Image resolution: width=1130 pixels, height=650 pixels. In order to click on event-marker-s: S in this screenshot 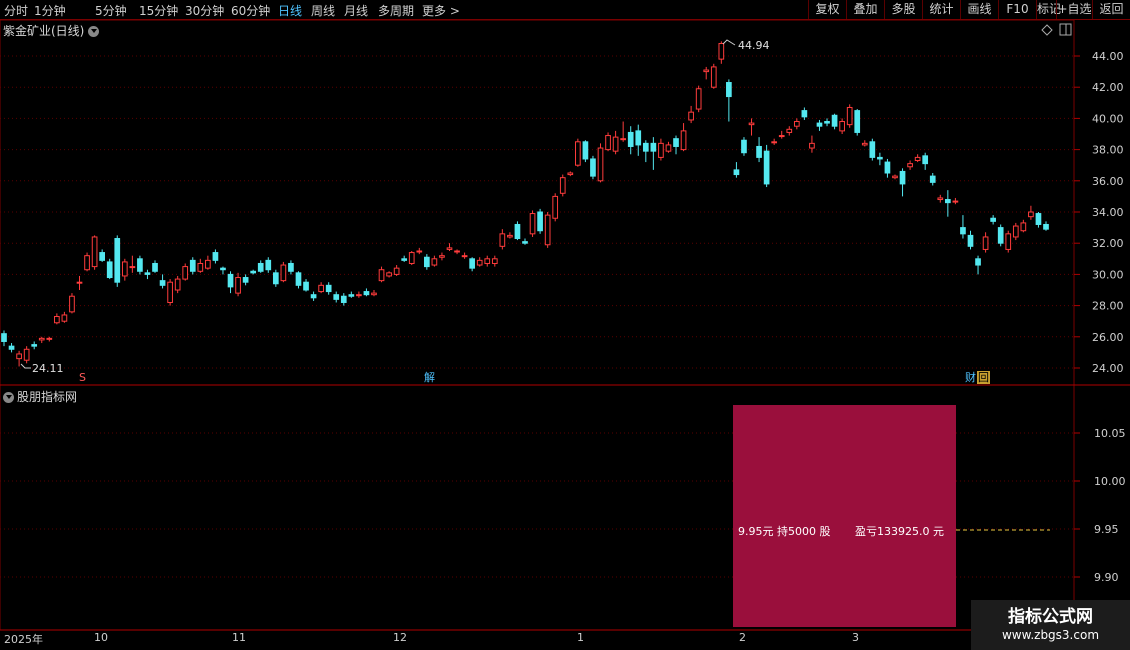, I will do `click(82, 377)`.